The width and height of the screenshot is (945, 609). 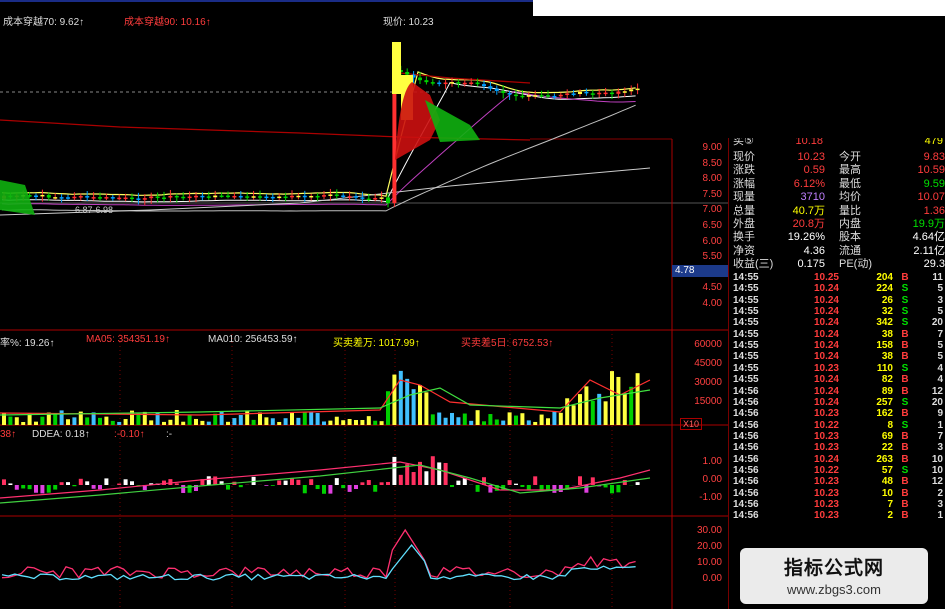 I want to click on tick-row: 14:55 10.24 32 S 5, so click(x=839, y=311).